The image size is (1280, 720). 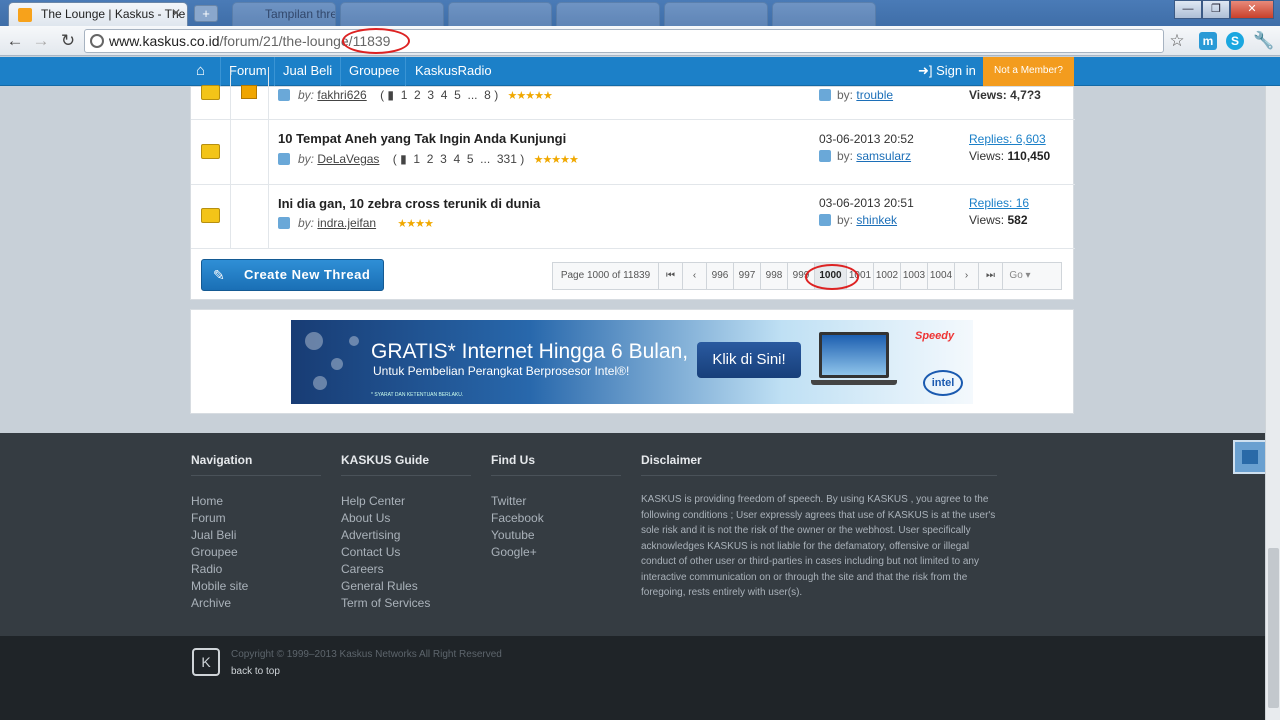 What do you see at coordinates (747, 276) in the screenshot?
I see `page-button: 997` at bounding box center [747, 276].